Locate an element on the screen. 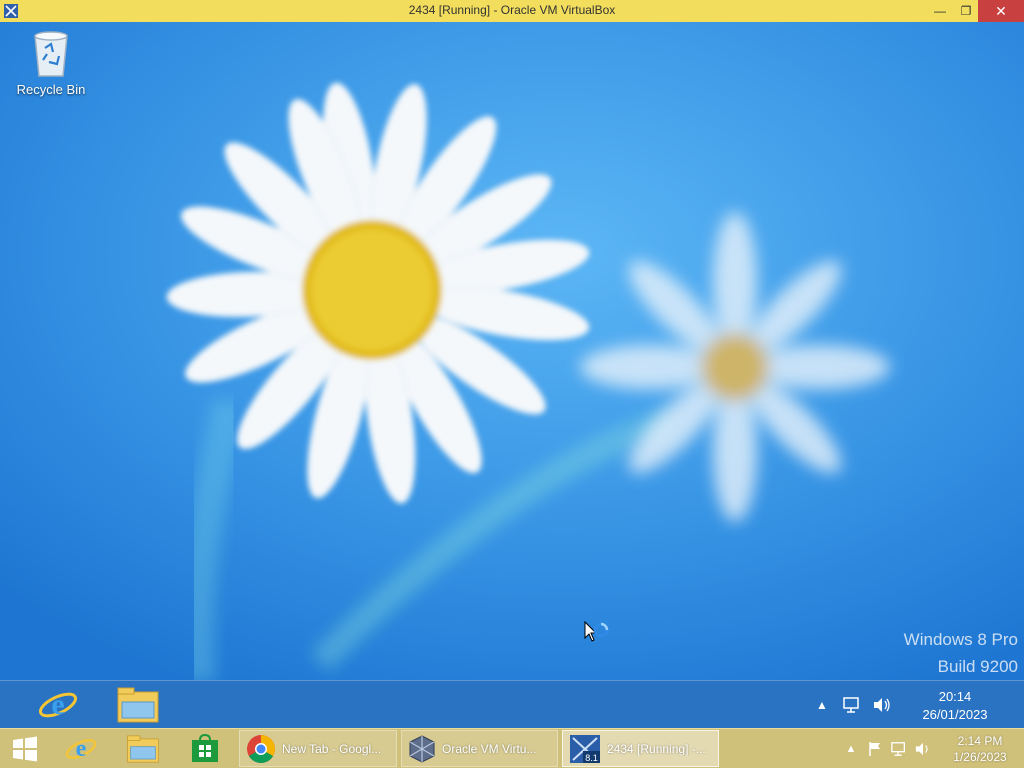  host-taskbar-store is located at coordinates (205, 749).